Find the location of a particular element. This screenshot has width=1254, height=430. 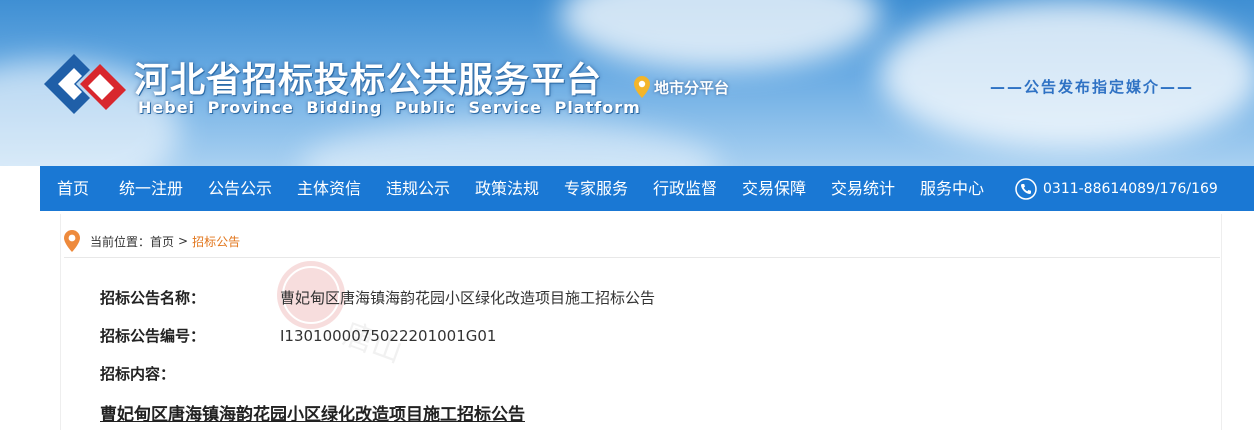

breadcrumb-prefix: 当前位置： is located at coordinates (120, 241).